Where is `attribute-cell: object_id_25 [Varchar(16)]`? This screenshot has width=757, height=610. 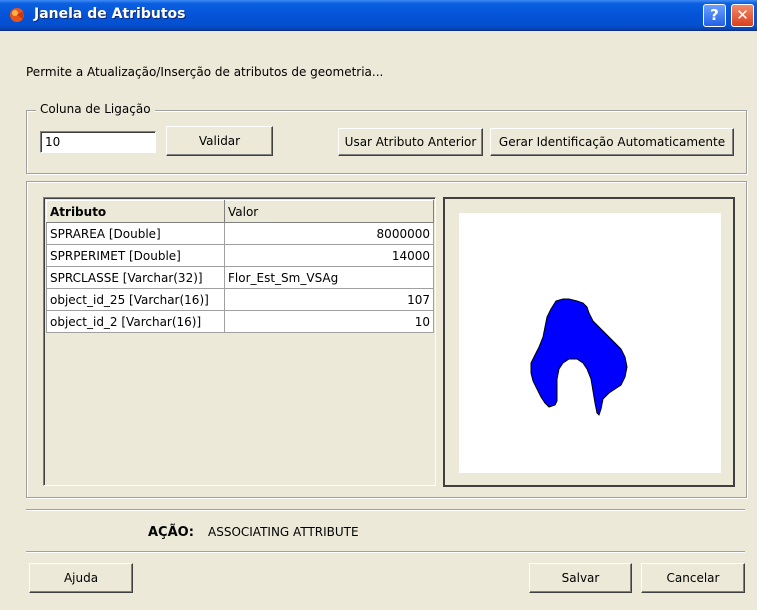 attribute-cell: object_id_25 [Varchar(16)] is located at coordinates (135, 299).